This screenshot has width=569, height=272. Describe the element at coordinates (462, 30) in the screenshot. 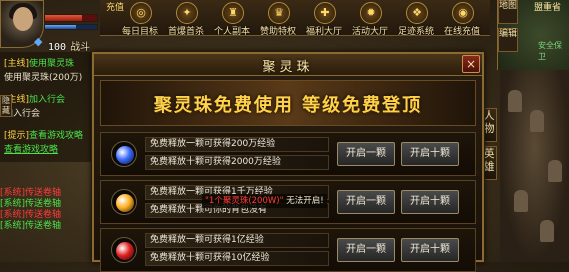

I see `top-menu-label: 在线充值` at that location.